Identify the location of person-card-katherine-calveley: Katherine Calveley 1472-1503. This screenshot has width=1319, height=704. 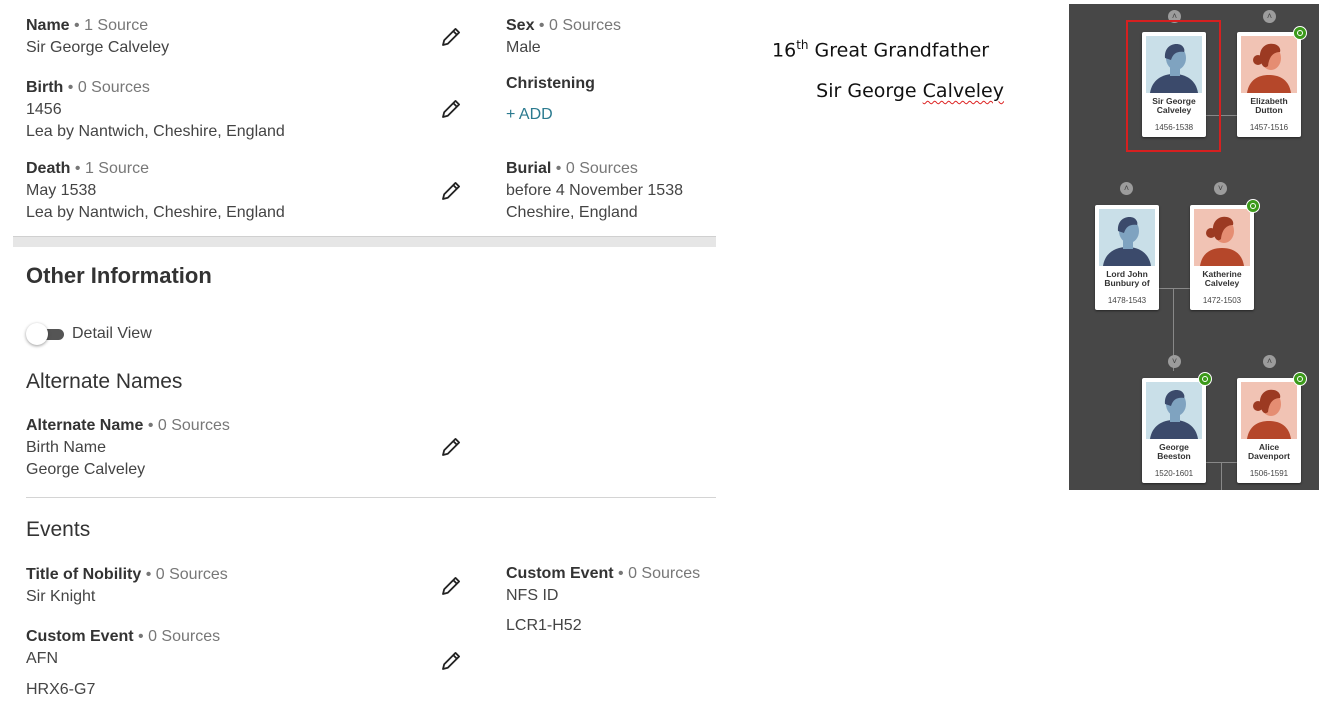
(1222, 257).